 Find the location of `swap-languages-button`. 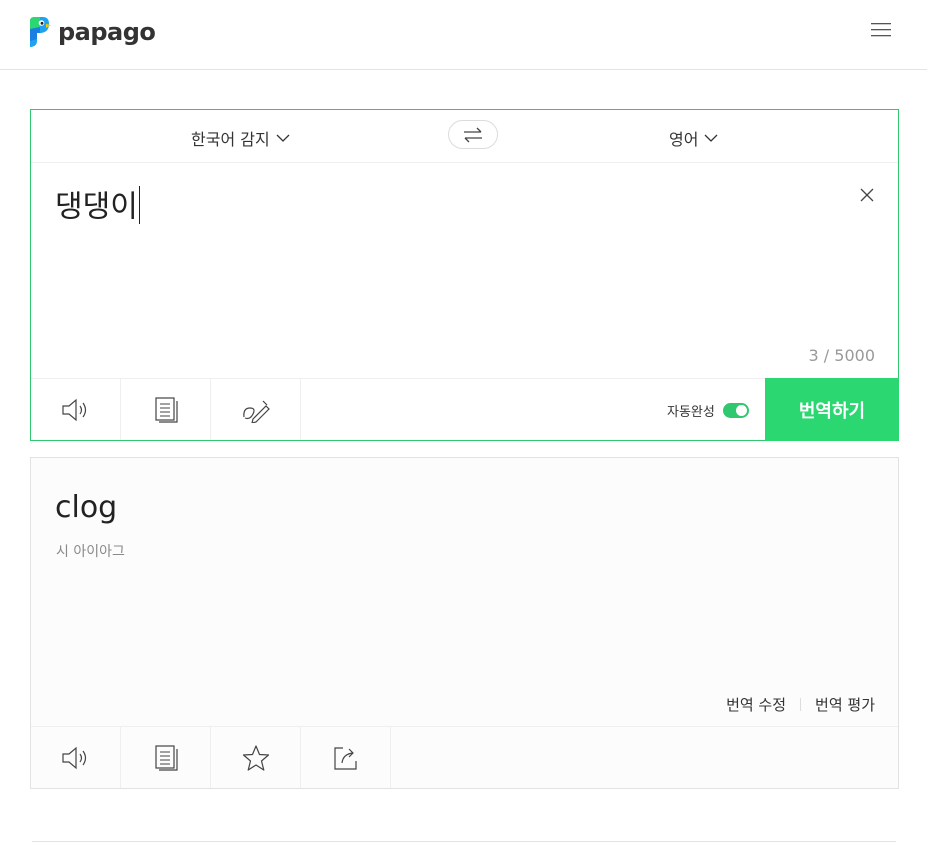

swap-languages-button is located at coordinates (473, 134).